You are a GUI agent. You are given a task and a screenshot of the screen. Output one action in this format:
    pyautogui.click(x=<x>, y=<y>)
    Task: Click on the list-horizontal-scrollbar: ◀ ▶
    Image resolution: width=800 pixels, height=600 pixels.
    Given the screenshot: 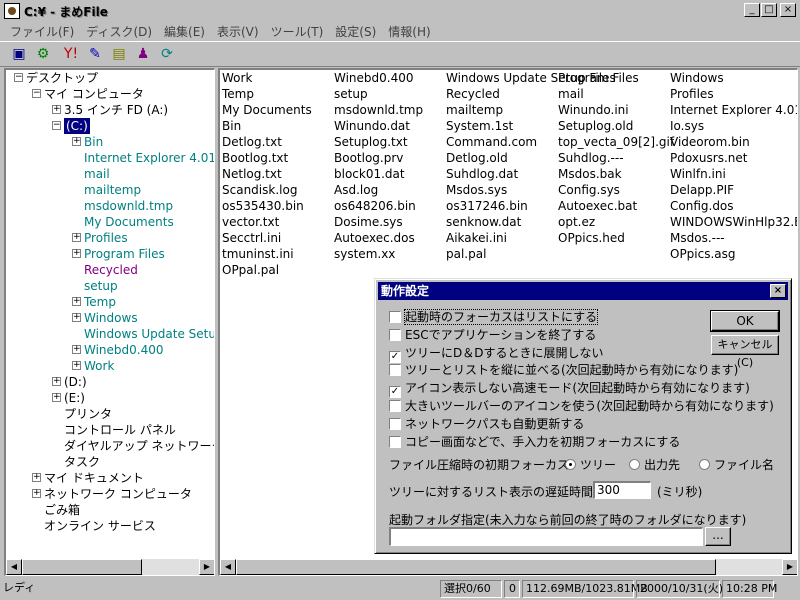 What is the action you would take?
    pyautogui.click(x=508, y=567)
    